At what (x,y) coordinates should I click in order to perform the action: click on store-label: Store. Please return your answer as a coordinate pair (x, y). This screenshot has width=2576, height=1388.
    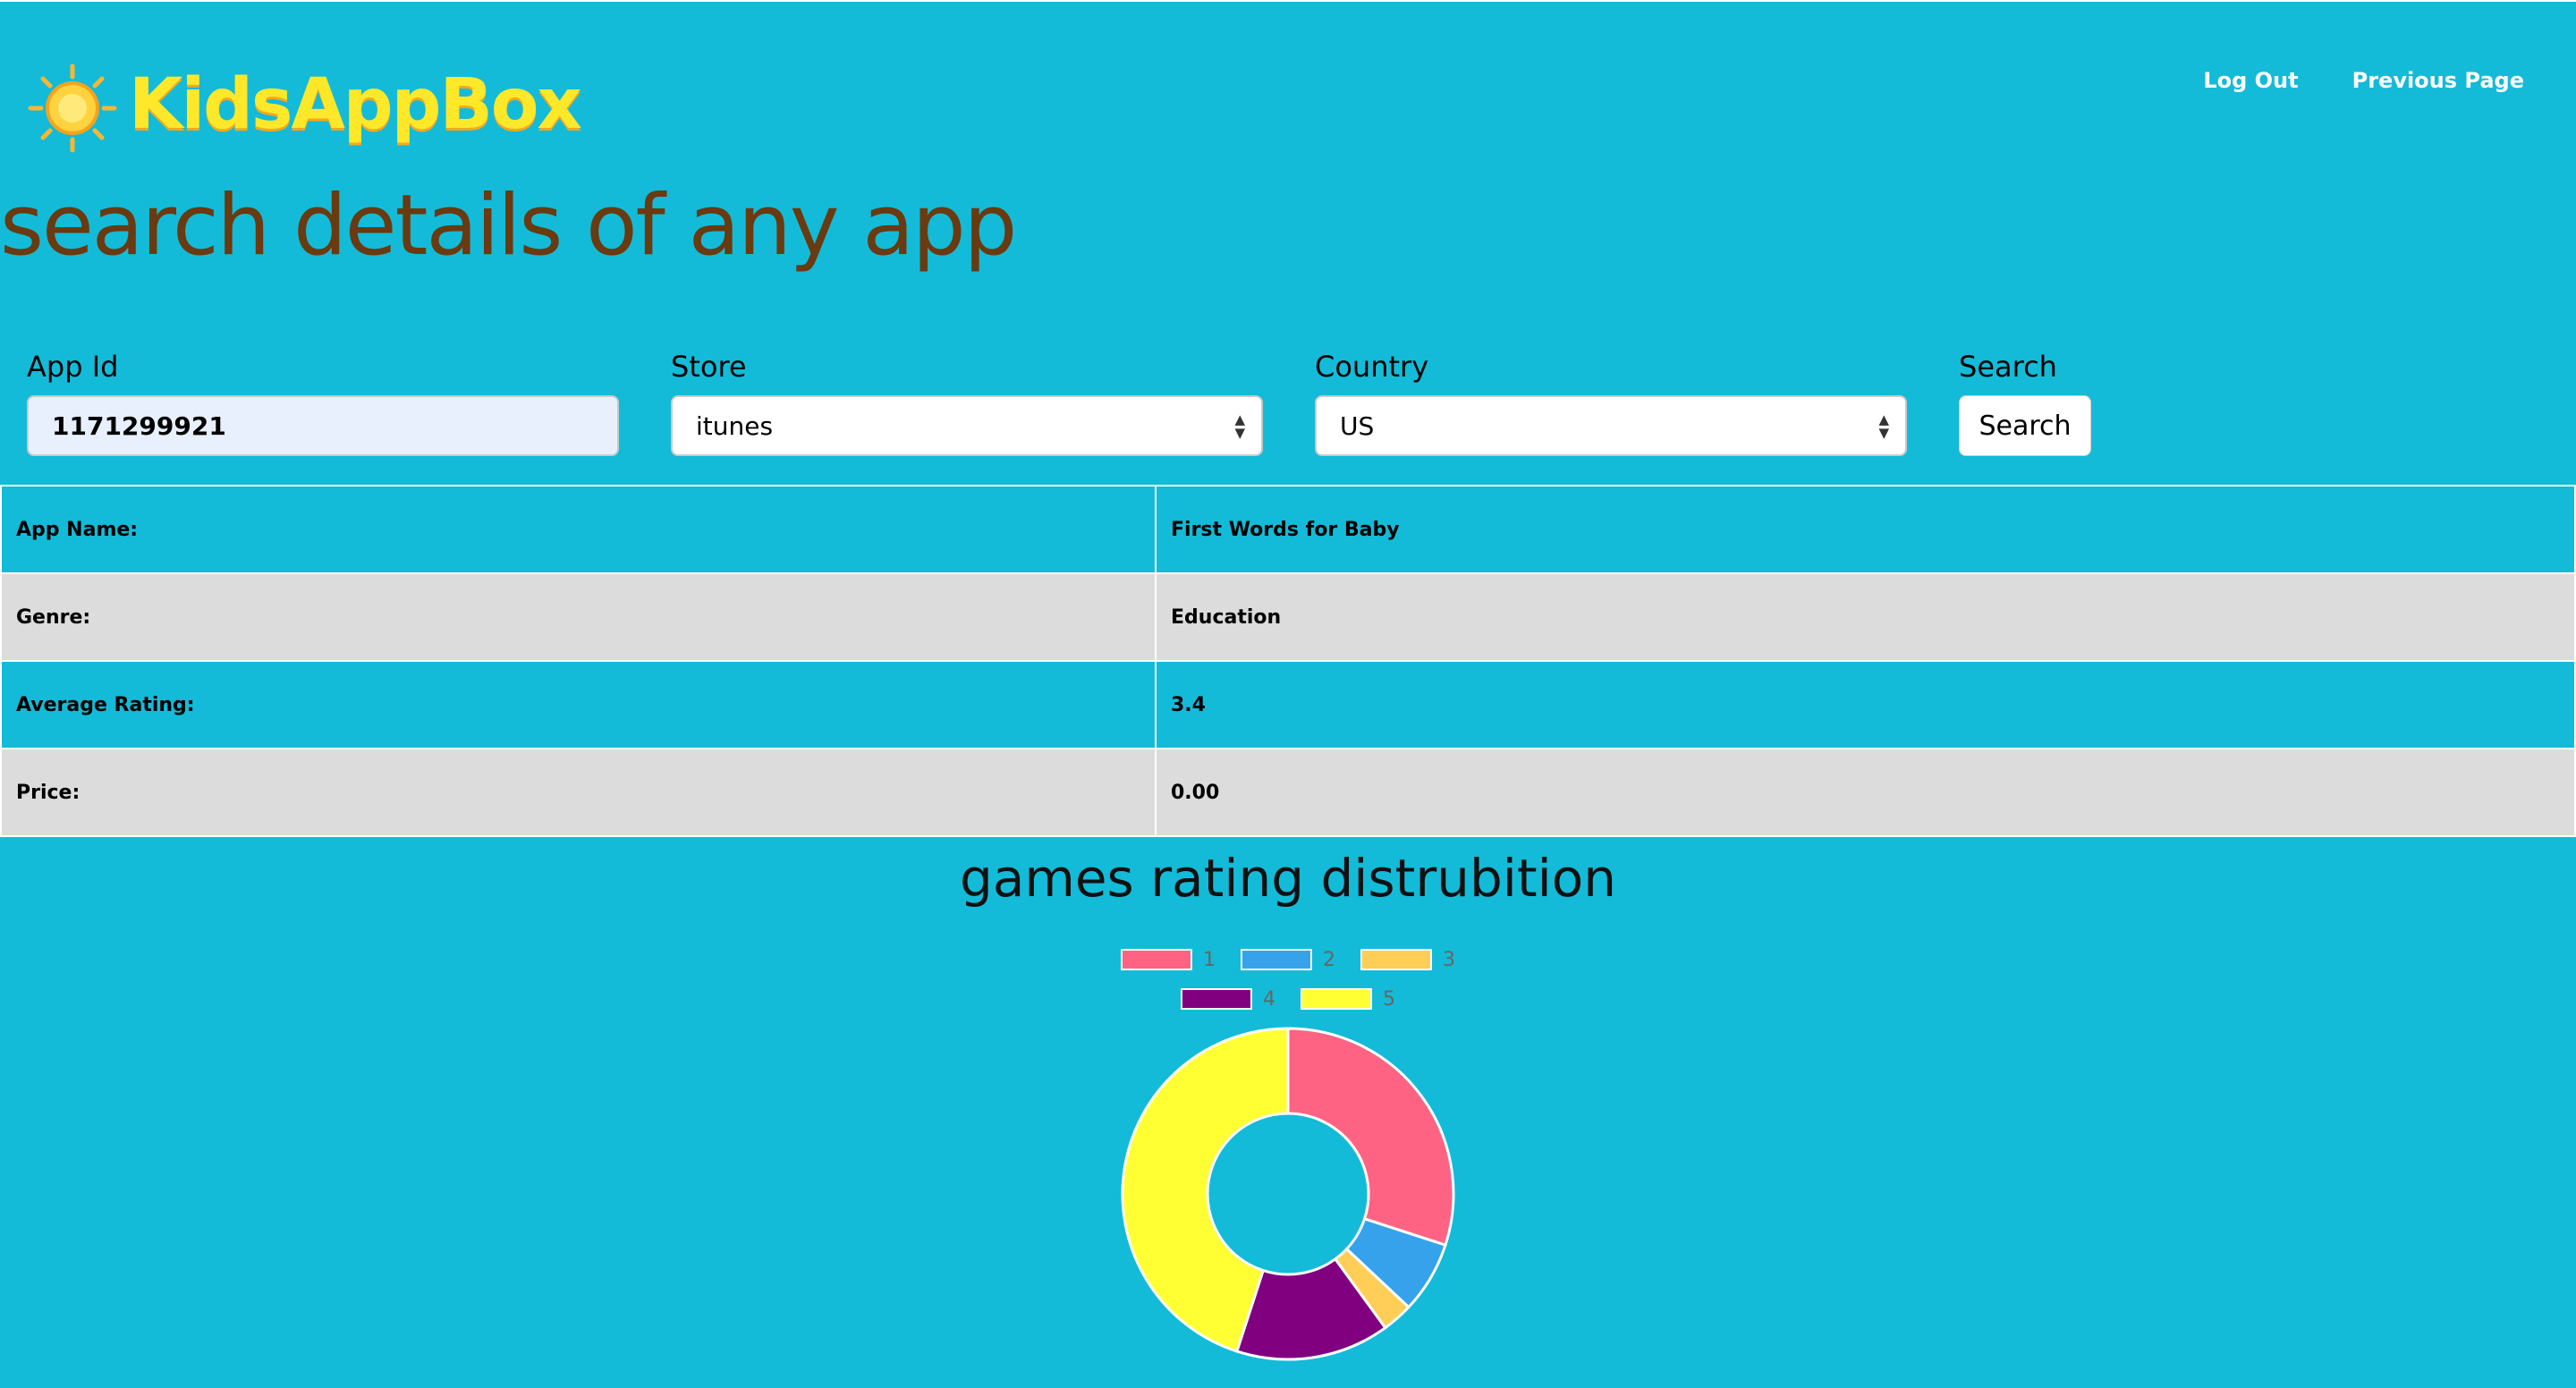
    Looking at the image, I should click on (709, 367).